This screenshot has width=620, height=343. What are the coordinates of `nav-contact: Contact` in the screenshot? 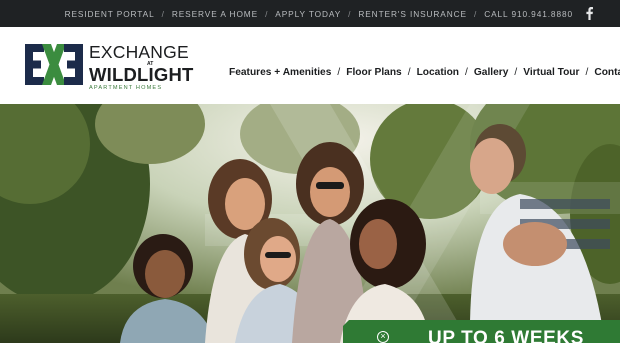 It's located at (607, 72).